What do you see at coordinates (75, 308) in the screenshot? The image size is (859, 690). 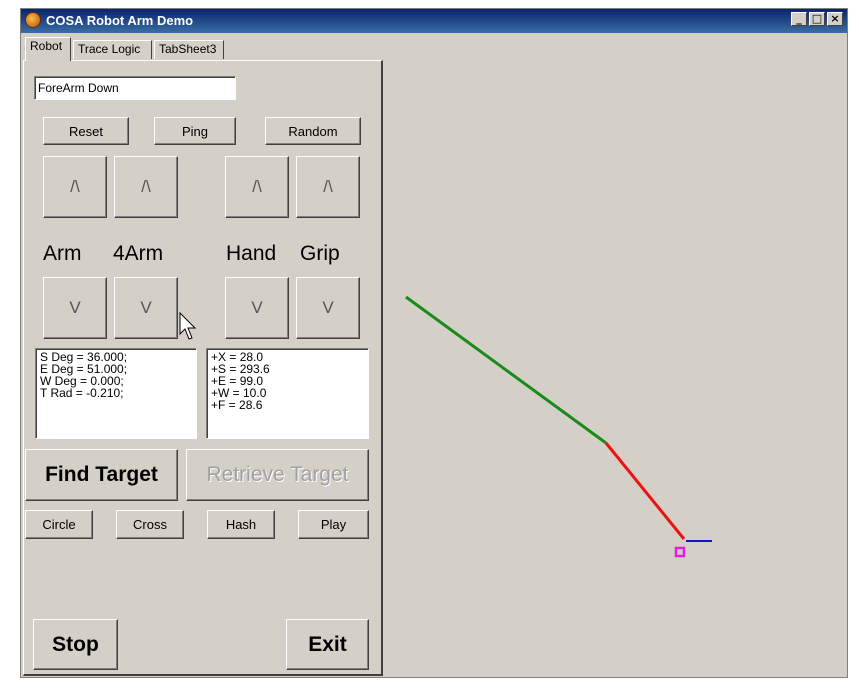 I see `arm-down-button: V` at bounding box center [75, 308].